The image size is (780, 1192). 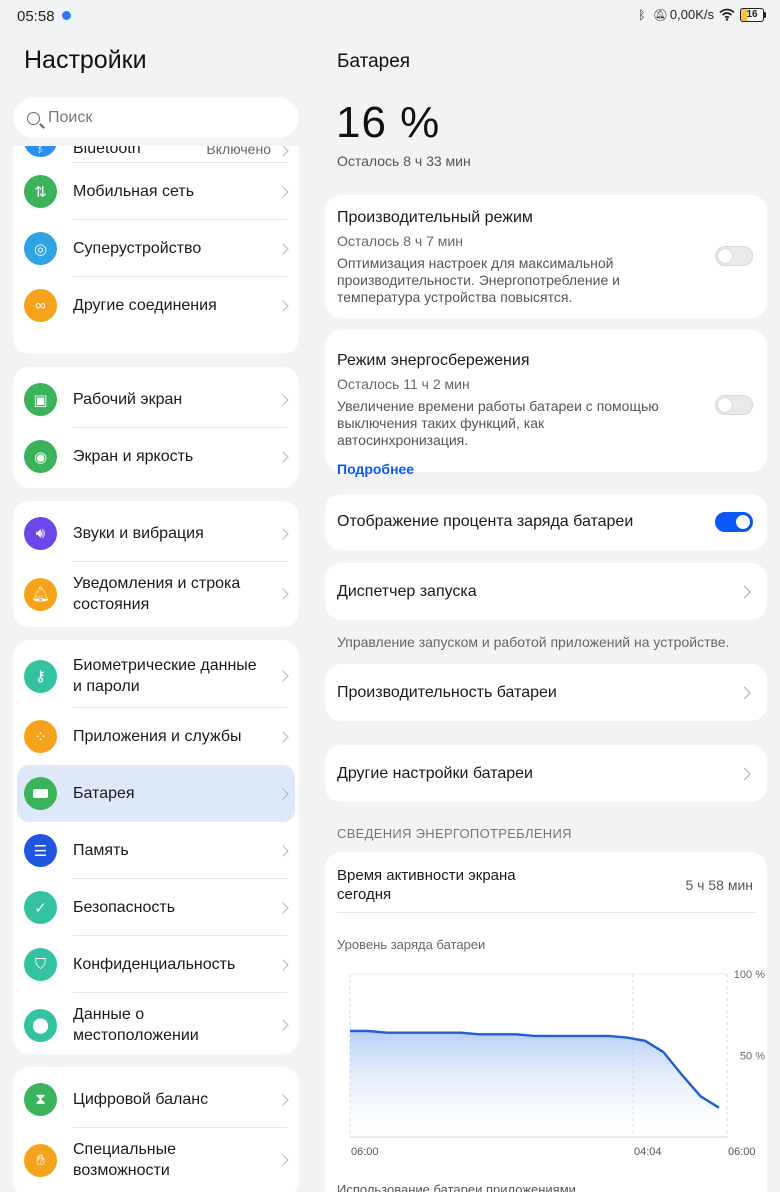 I want to click on display-group: ▣ Рабочий экран ◉ Экран и яркость, so click(x=156, y=427).